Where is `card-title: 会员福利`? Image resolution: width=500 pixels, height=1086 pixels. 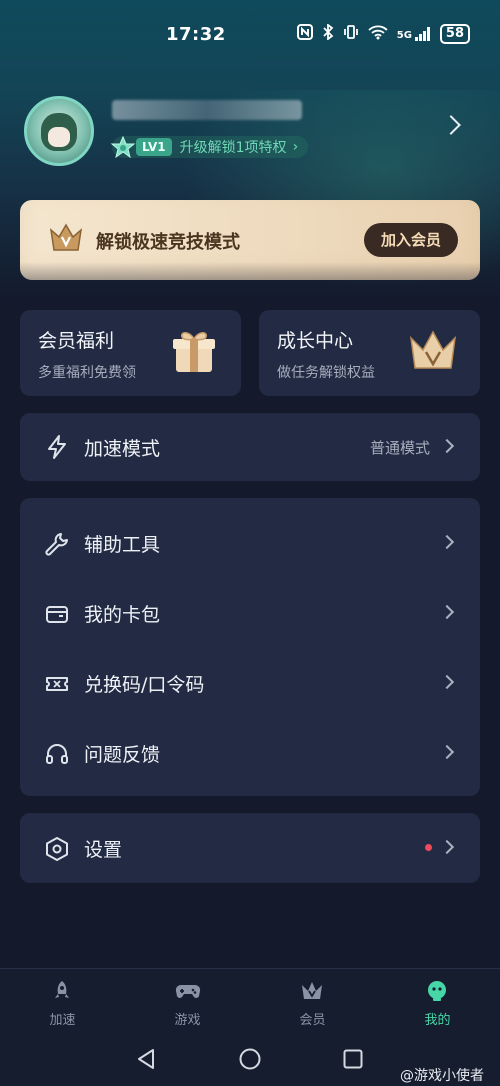
card-title: 会员福利 is located at coordinates (76, 341).